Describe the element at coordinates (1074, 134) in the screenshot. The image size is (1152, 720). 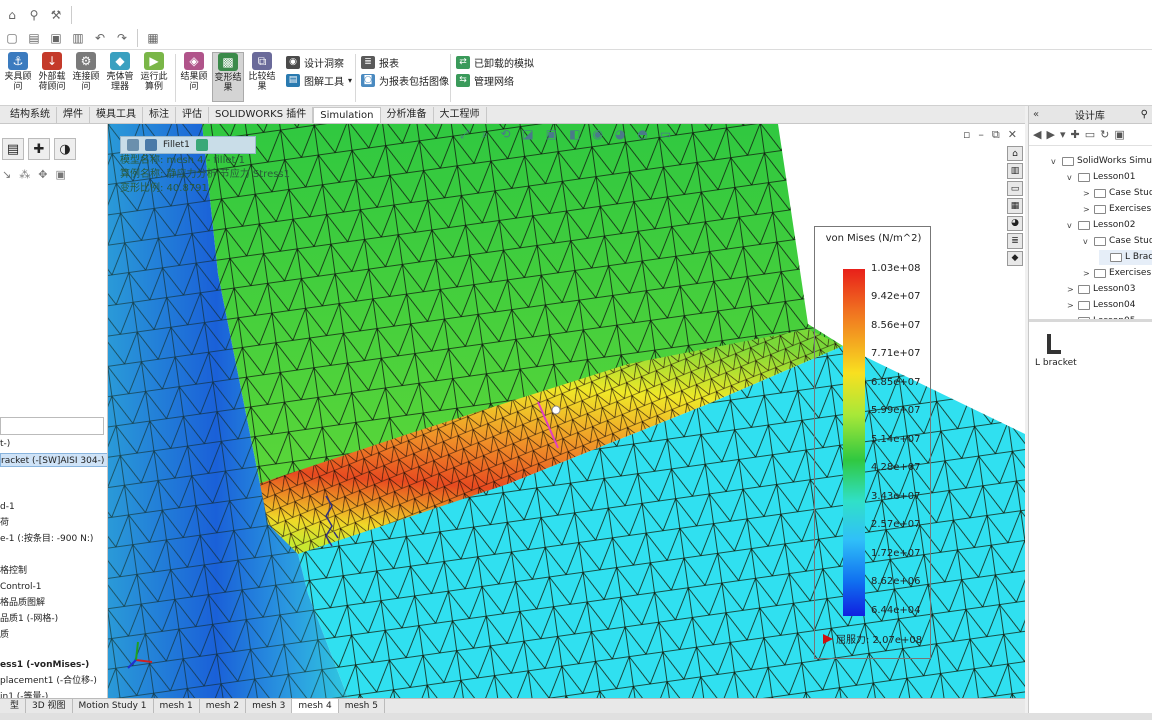
I see `add-location-icon: ✚` at that location.